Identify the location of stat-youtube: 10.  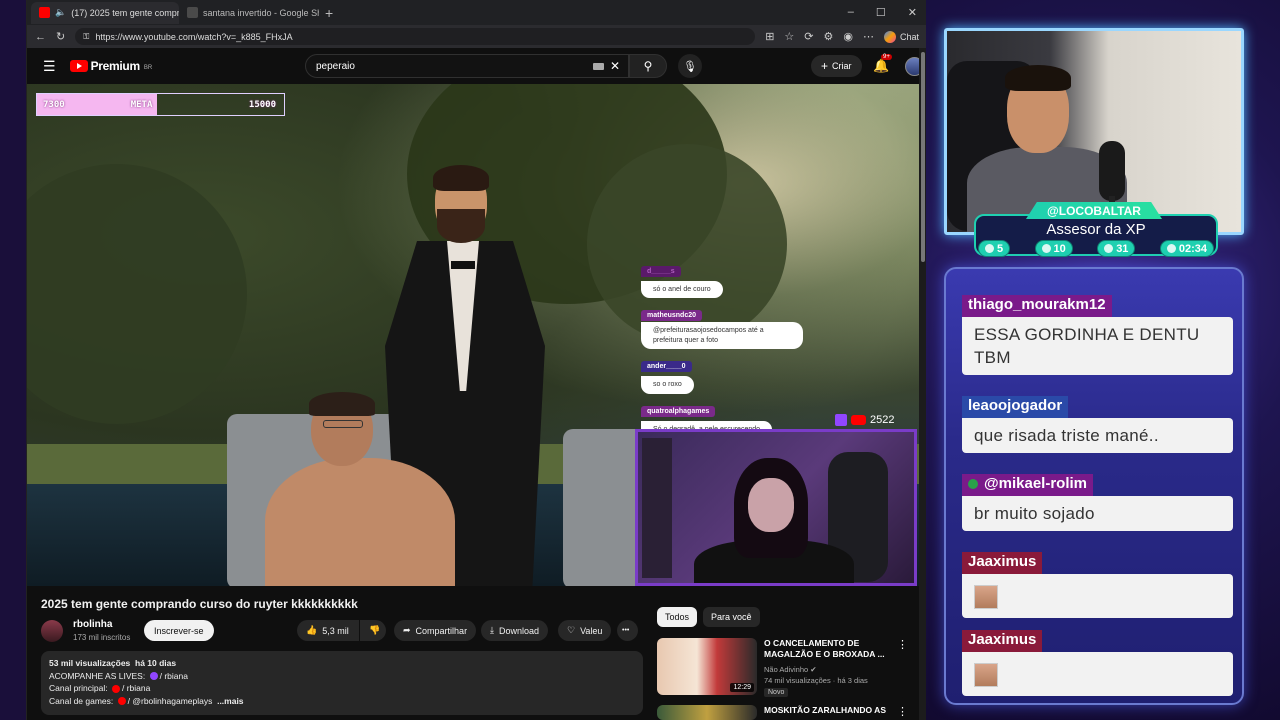
(1053, 248).